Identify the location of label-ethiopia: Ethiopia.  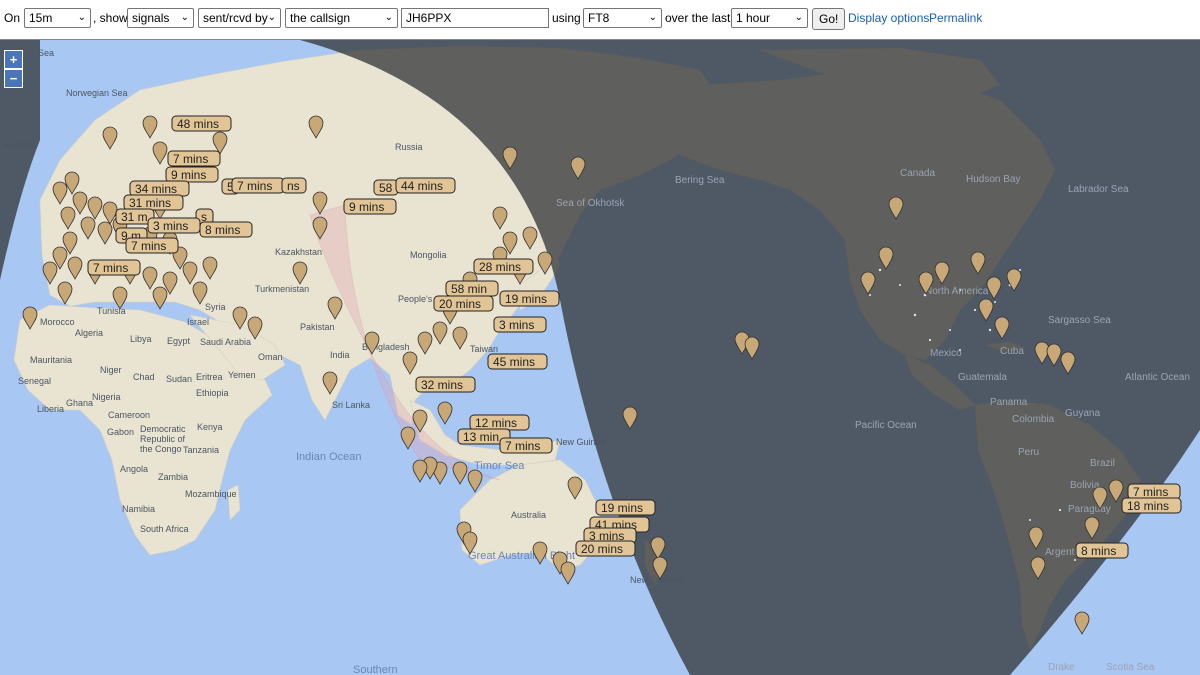
(212, 393).